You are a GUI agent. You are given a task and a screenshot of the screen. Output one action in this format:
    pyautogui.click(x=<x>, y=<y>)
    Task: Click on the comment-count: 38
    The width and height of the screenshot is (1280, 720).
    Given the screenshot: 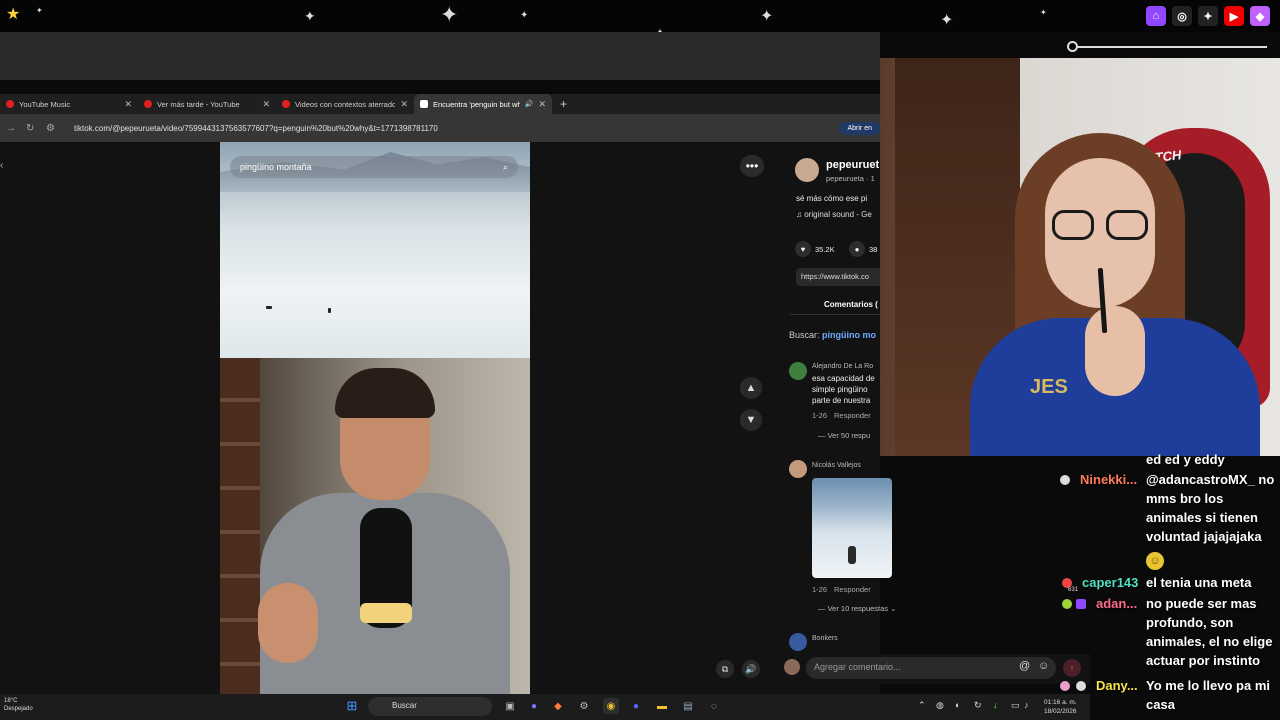 What is the action you would take?
    pyautogui.click(x=873, y=249)
    